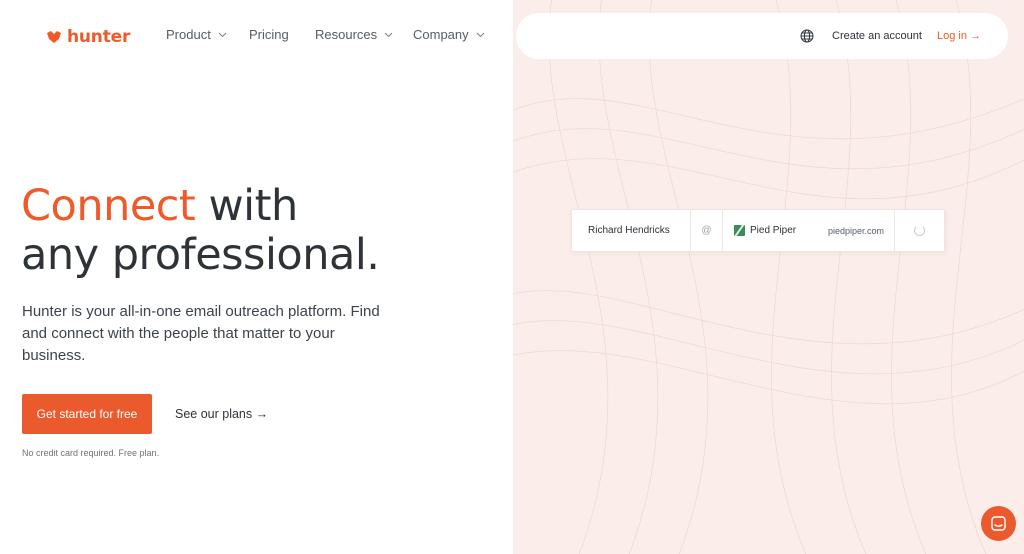 This screenshot has height=554, width=1024. Describe the element at coordinates (739, 230) in the screenshot. I see `company-logo-icon` at that location.